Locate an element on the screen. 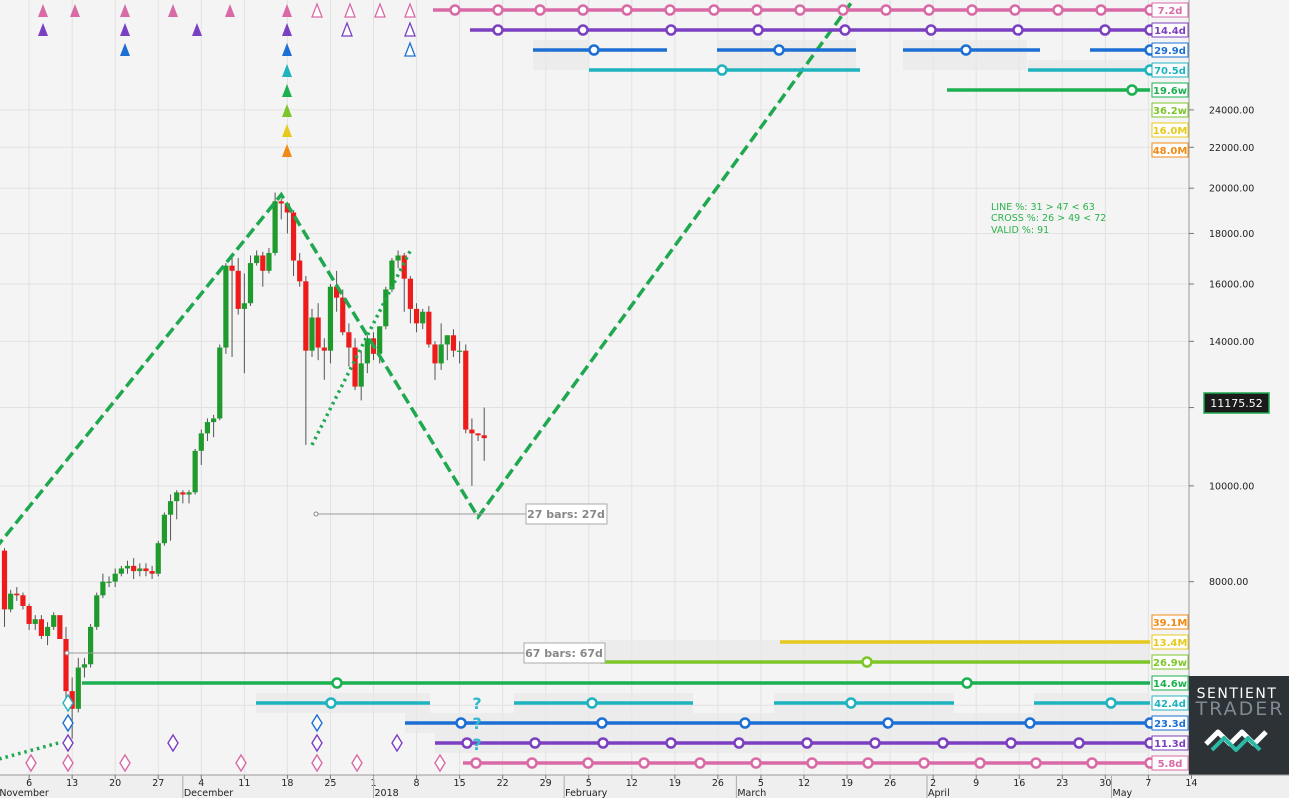 The height and width of the screenshot is (798, 1289). cycle-shade is located at coordinates (786, 55).